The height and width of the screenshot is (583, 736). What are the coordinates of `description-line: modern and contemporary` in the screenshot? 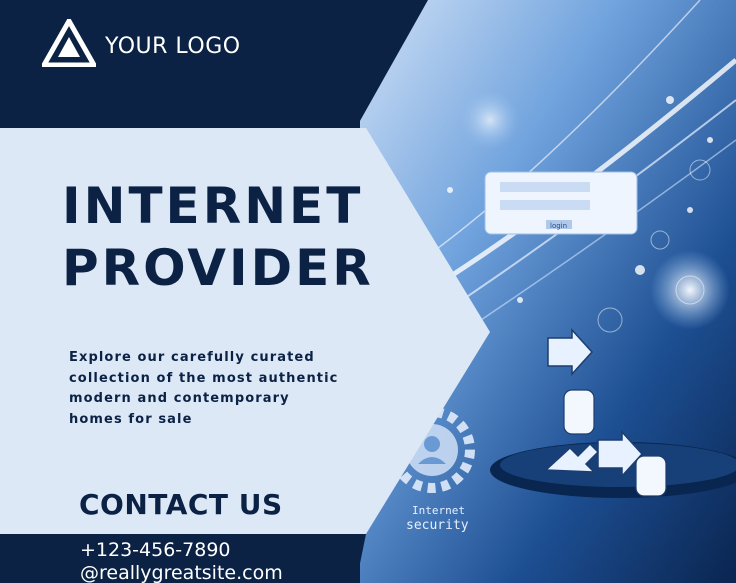 It's located at (179, 398).